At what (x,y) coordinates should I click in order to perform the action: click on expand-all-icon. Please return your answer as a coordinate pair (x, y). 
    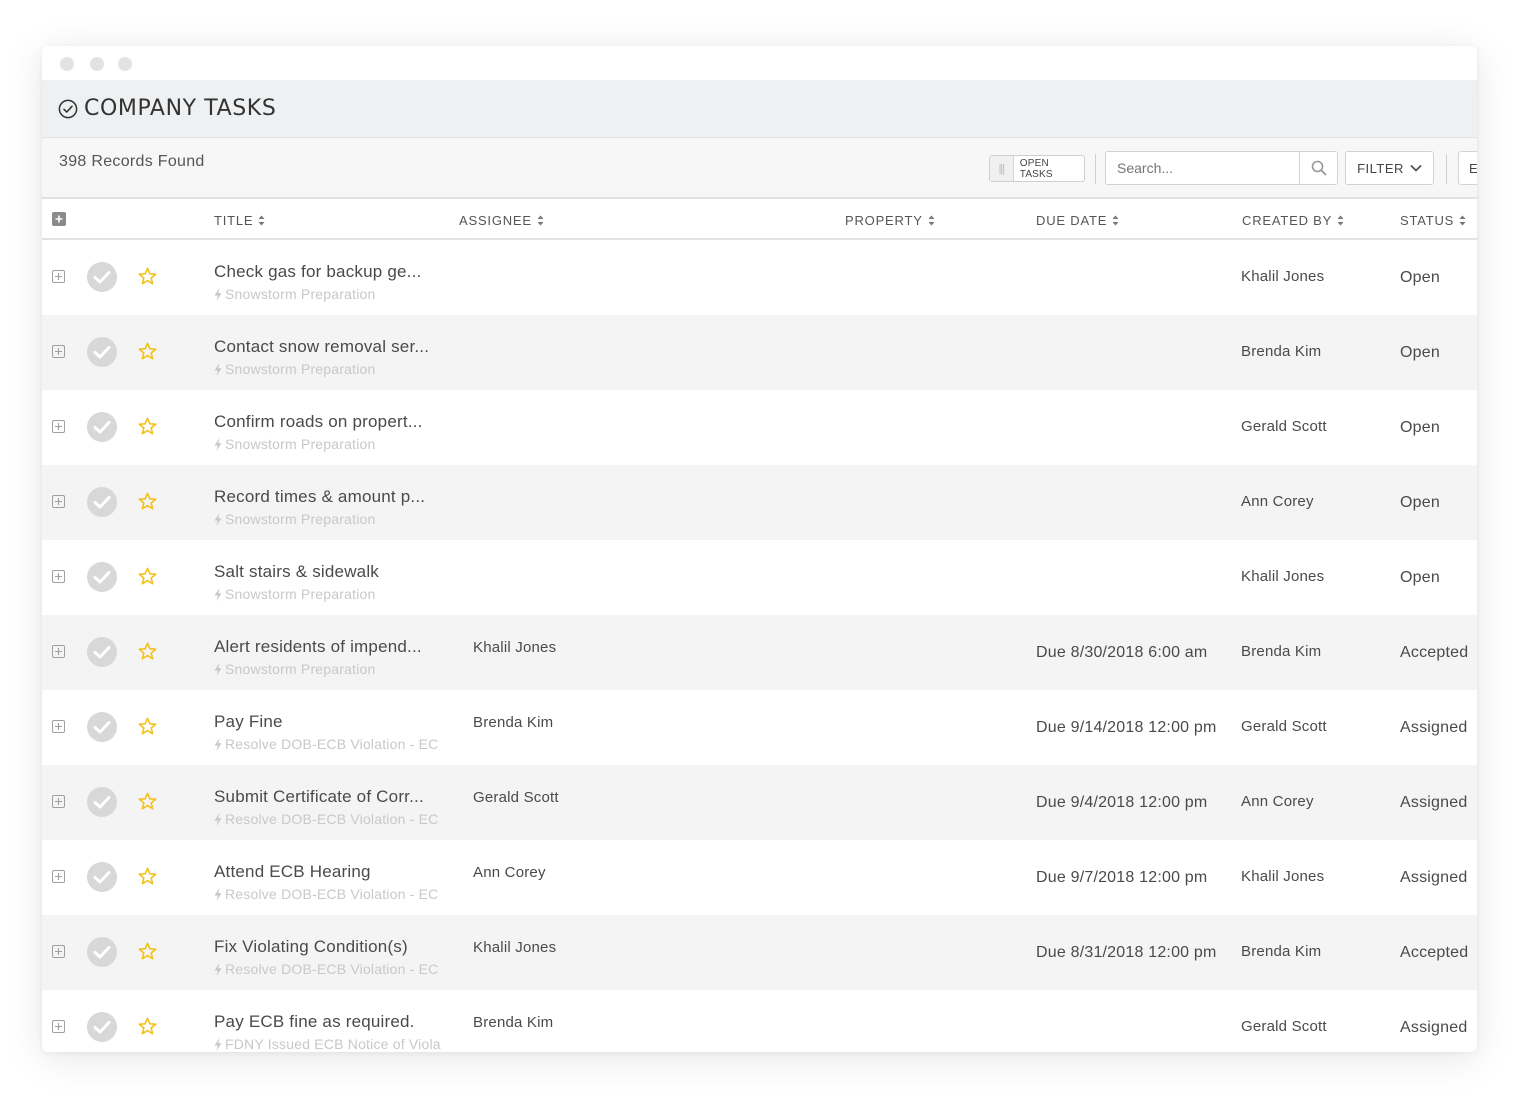
    Looking at the image, I should click on (59, 219).